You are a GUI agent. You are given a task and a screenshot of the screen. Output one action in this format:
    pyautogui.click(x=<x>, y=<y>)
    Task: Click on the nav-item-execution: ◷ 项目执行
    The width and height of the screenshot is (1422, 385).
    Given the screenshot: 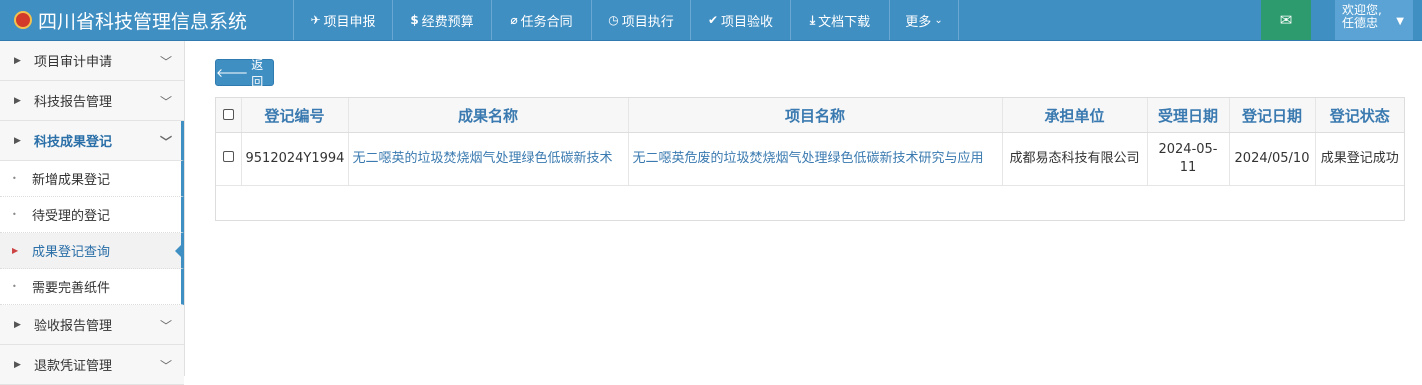 What is the action you would take?
    pyautogui.click(x=640, y=20)
    